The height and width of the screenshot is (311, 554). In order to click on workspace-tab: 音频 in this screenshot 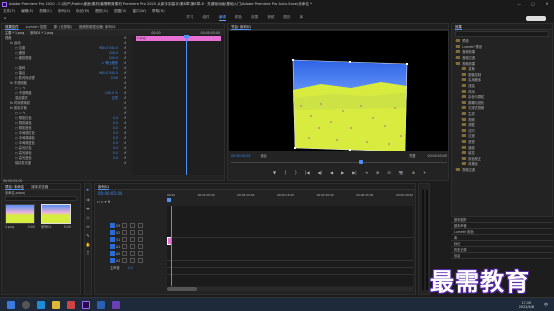, I will do `click(270, 18)`.